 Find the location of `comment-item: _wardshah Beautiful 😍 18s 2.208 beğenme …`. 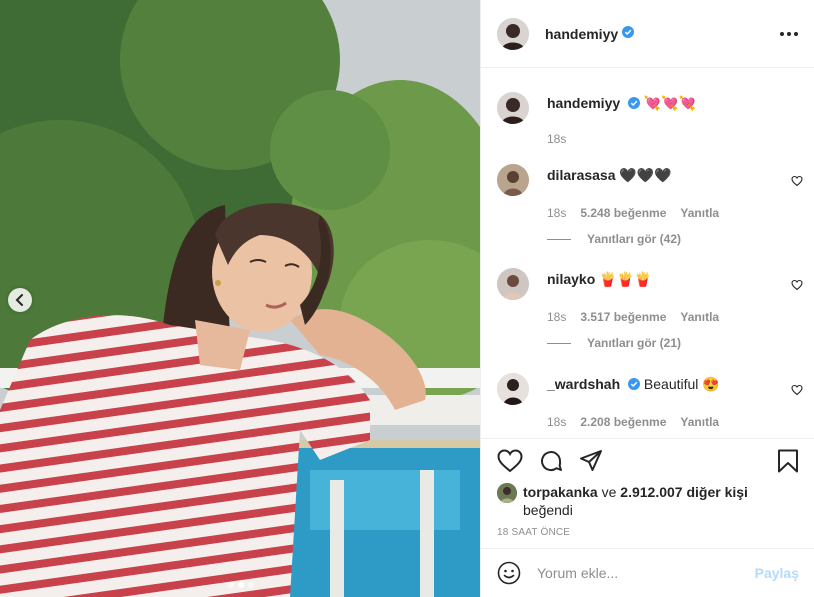

comment-item: _wardshah Beautiful 😍 18s 2.208 beğenme … is located at coordinates (650, 401).